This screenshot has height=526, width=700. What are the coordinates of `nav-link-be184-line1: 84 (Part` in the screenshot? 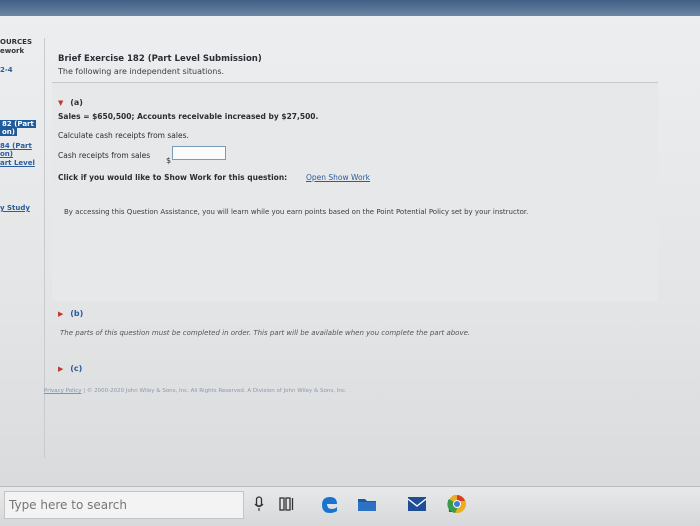 It's located at (16, 146).